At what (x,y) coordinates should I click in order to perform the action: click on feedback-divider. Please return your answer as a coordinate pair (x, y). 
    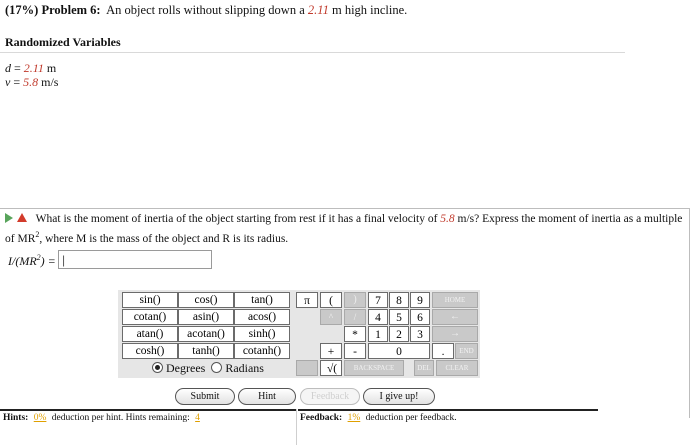
    Looking at the image, I should click on (448, 410).